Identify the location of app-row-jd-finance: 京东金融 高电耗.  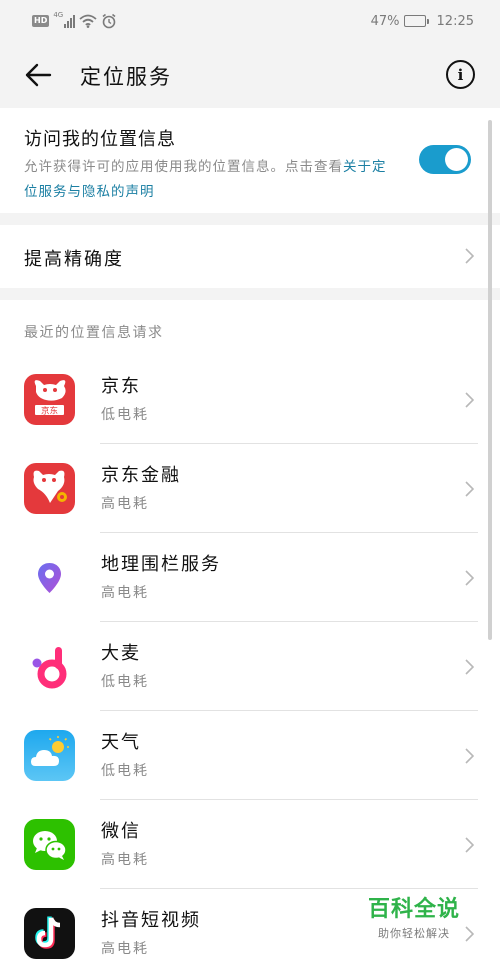
(250, 488).